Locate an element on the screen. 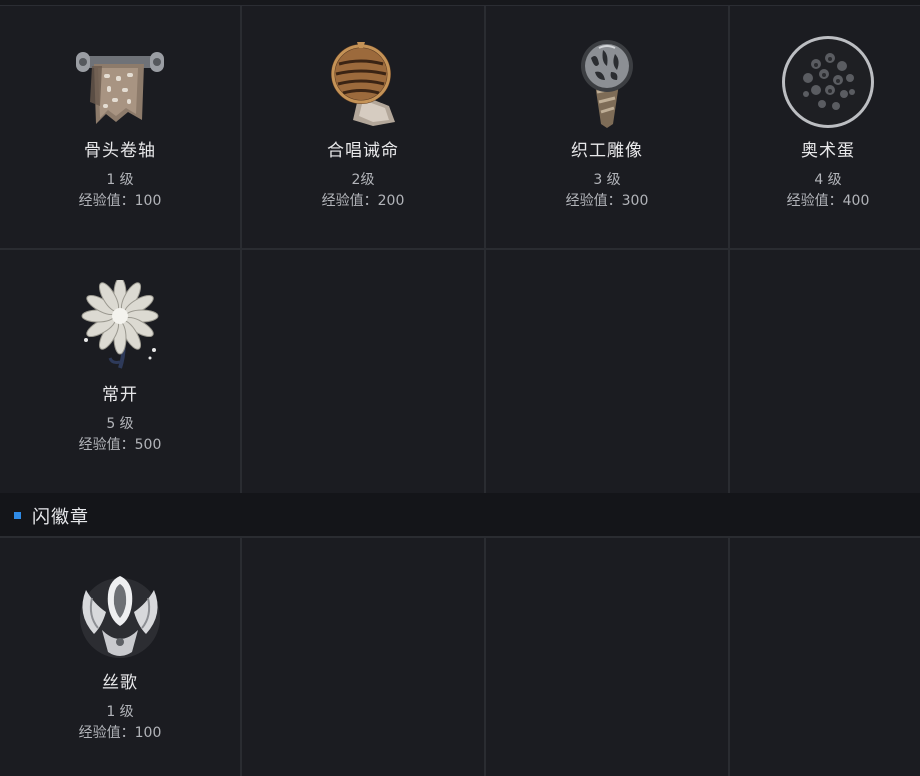 This screenshot has height=776, width=920. item-card-arcane-egg: 奥术蛋 4 级 经验值：400 is located at coordinates (825, 127).